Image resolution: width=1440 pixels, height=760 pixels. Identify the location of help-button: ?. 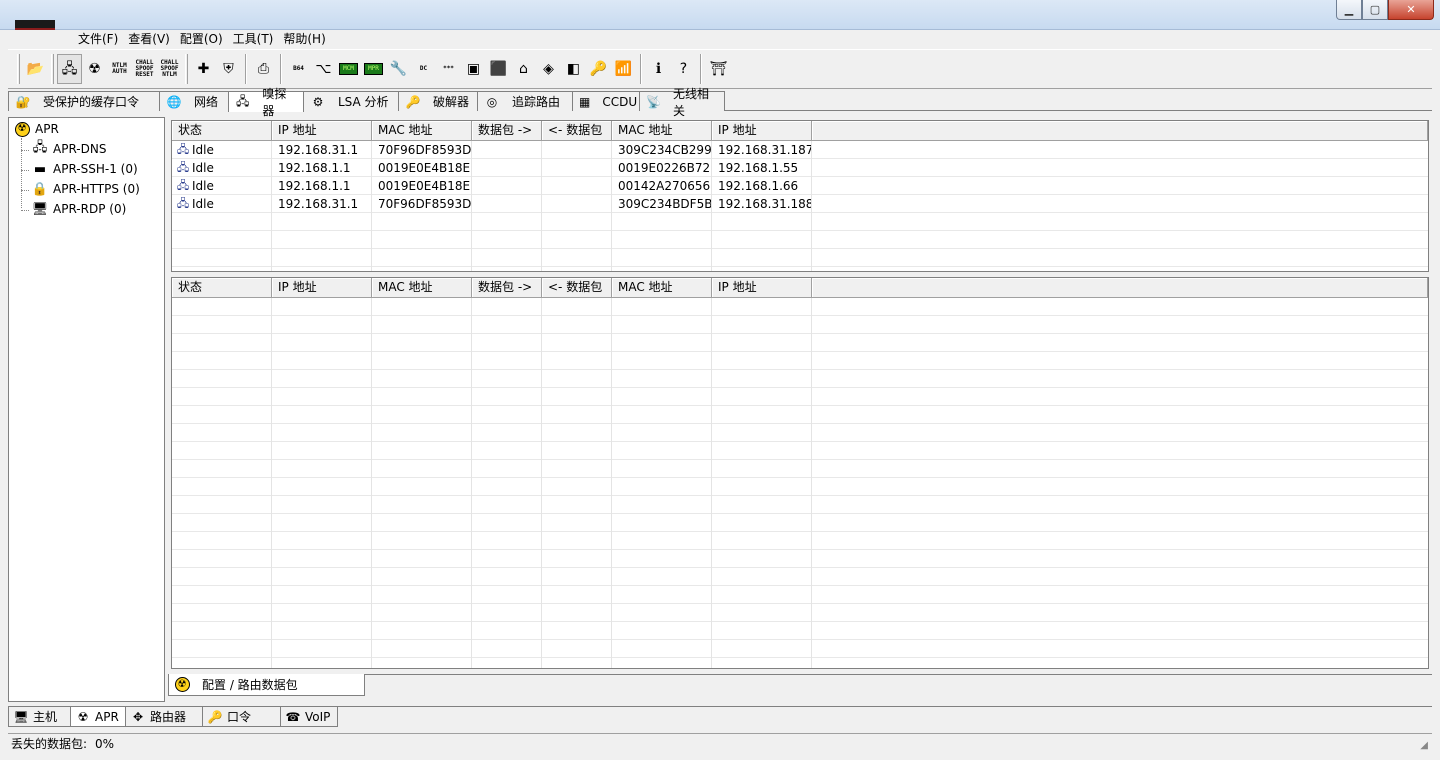
(683, 69).